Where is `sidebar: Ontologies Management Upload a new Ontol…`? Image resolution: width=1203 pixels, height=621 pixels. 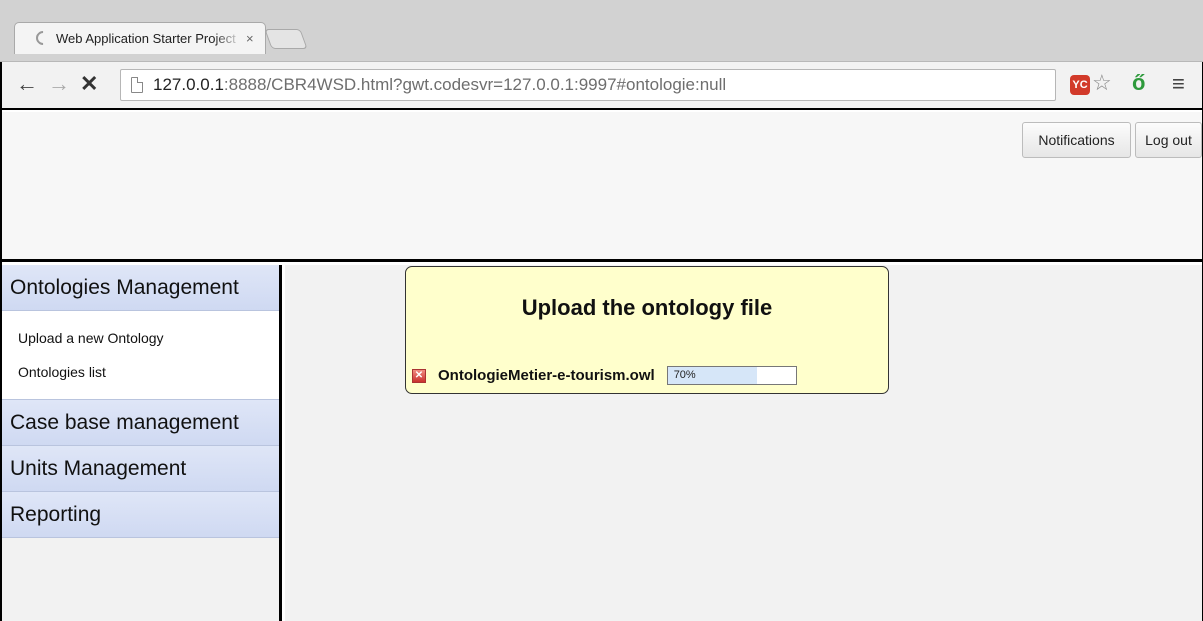 sidebar: Ontologies Management Upload a new Ontol… is located at coordinates (142, 443).